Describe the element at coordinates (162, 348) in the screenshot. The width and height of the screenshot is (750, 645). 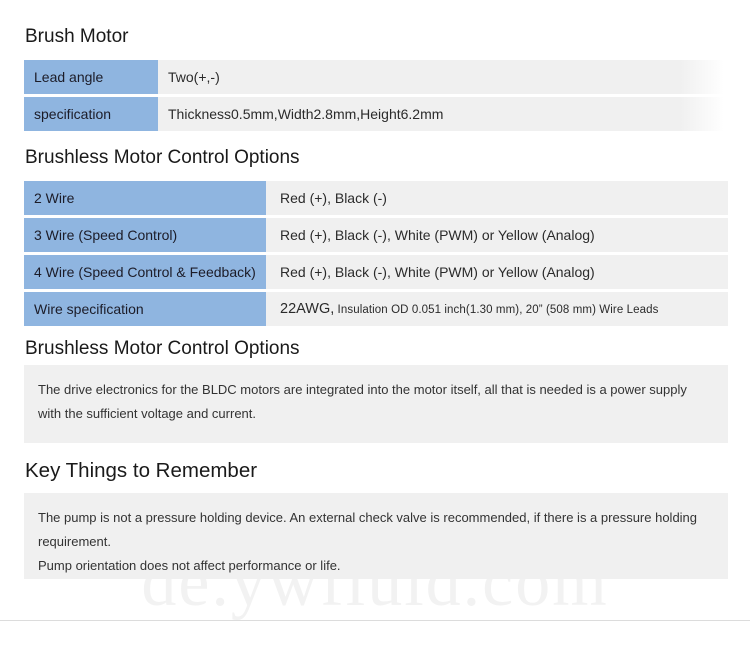
I see `section-heading-bldc-note: Brushless Motor Control Options` at that location.